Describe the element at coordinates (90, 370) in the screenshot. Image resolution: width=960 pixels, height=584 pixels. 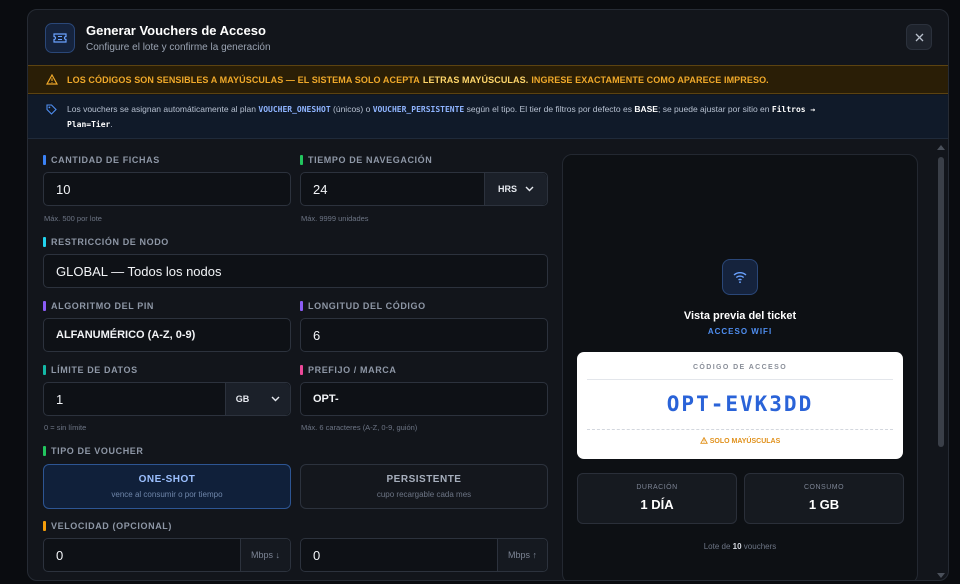
I see `datos-label: LÍMITE DE DATOS` at that location.